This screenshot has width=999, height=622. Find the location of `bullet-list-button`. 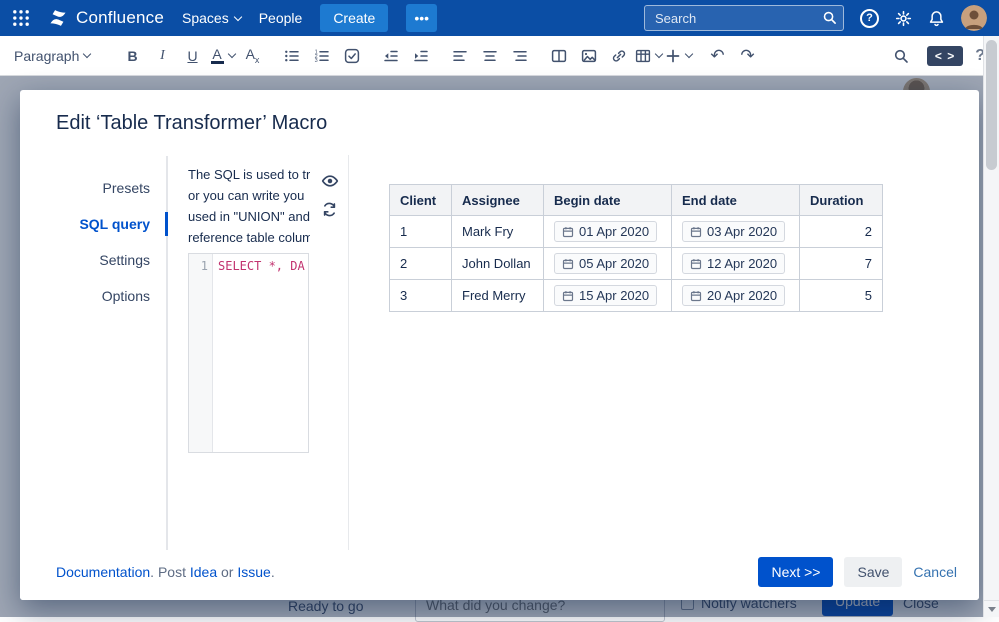

bullet-list-button is located at coordinates (291, 56).